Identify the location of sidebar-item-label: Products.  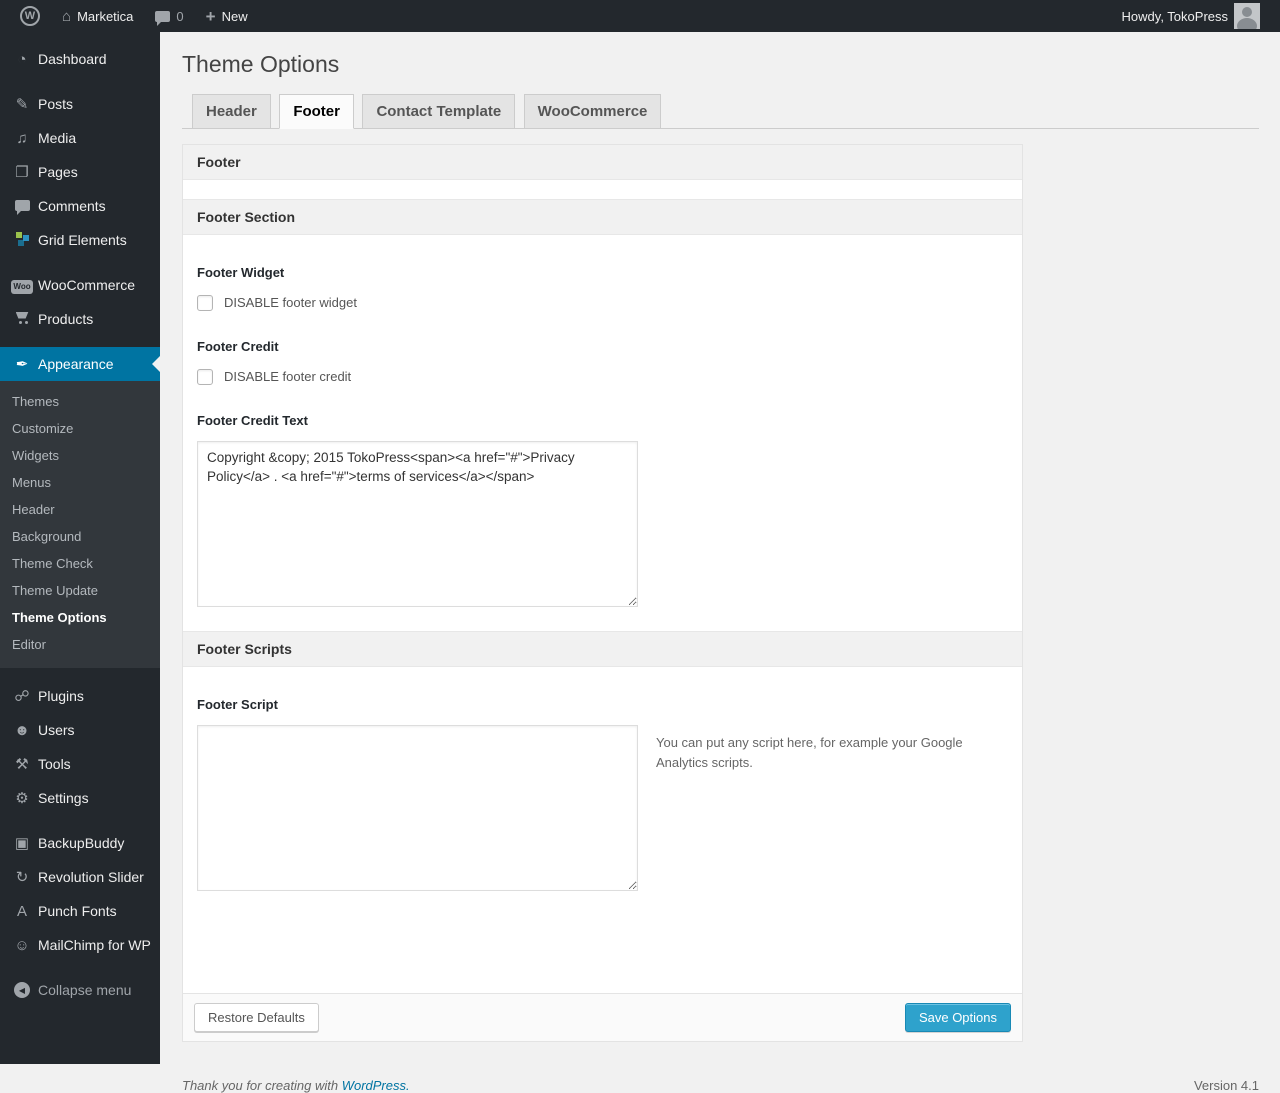
(66, 319).